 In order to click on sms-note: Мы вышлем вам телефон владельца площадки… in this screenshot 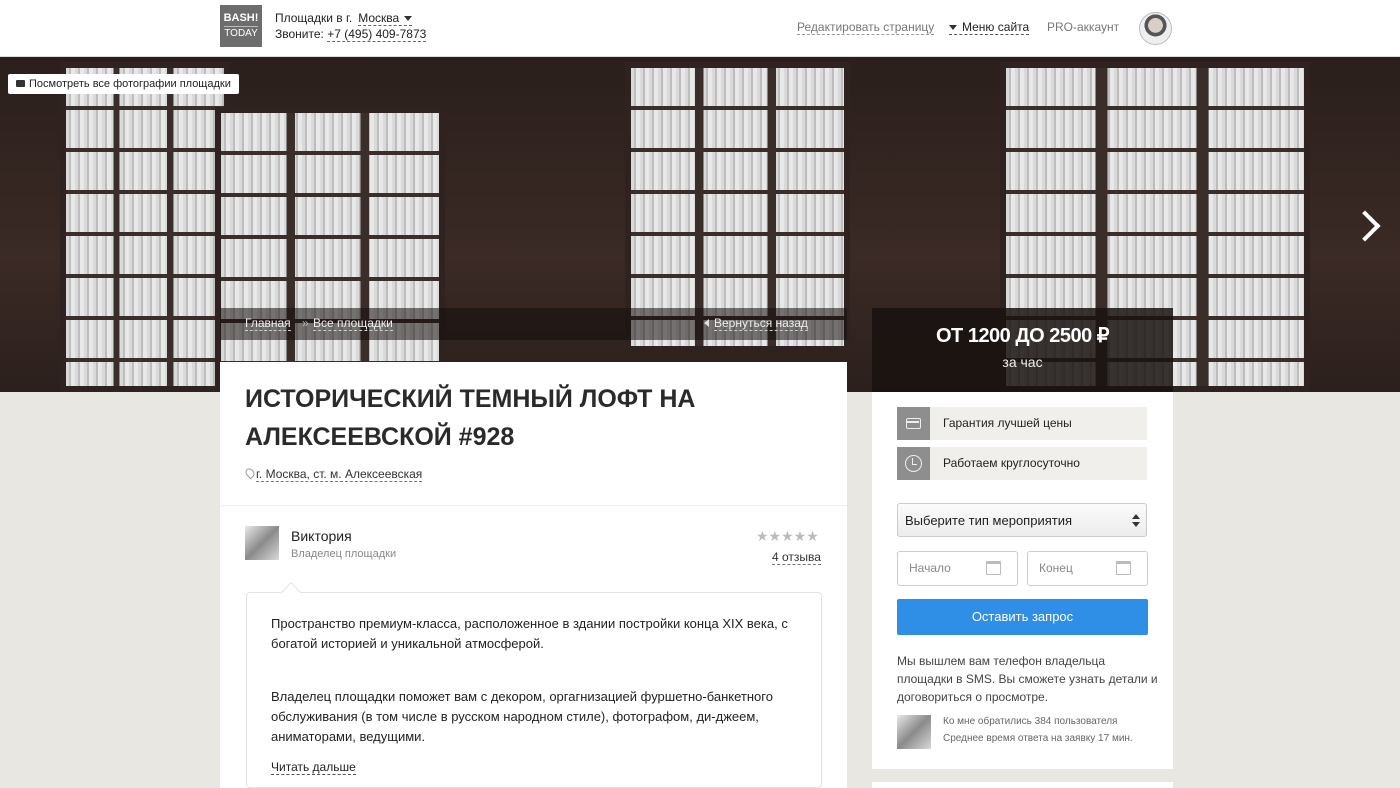, I will do `click(1027, 679)`.